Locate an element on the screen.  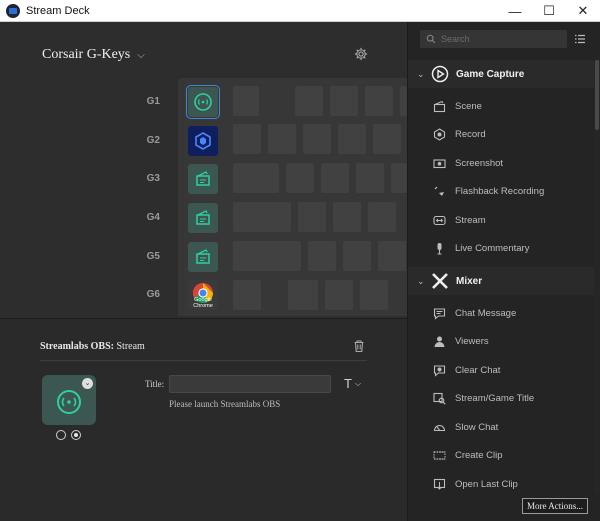
record-icon is located at coordinates (439, 134).